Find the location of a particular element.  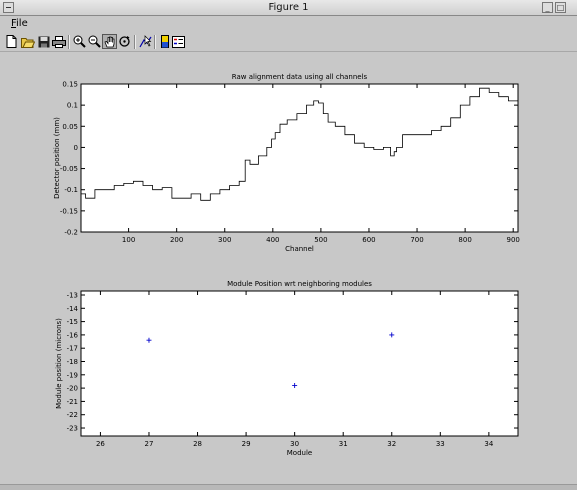

x-tick-label: 100 is located at coordinates (128, 240).